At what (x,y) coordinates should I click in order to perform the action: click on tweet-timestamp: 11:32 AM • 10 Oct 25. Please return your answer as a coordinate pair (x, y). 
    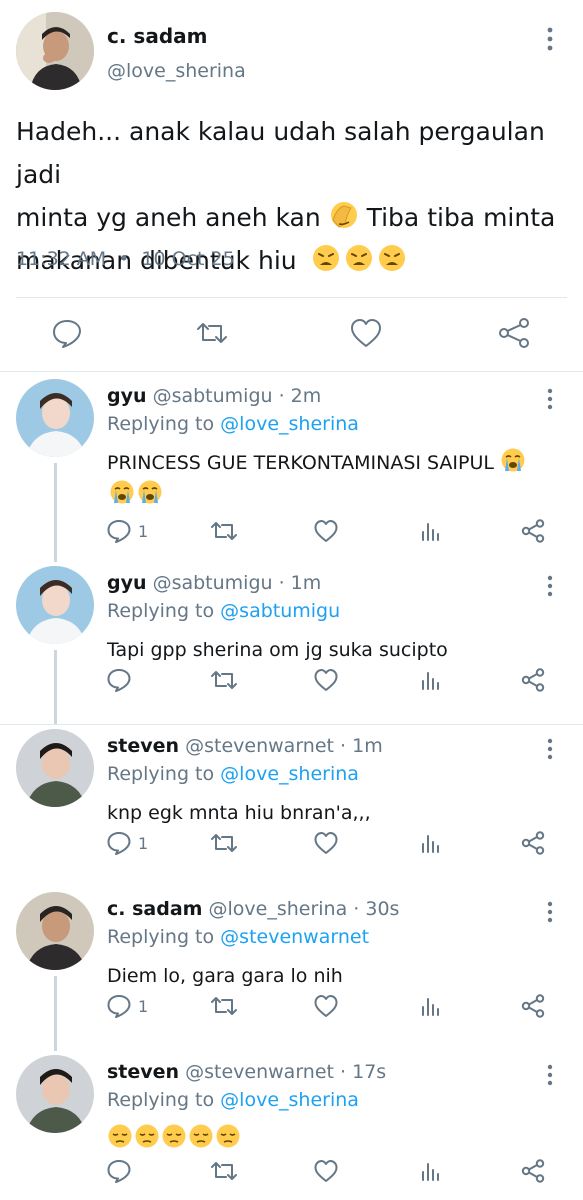
    Looking at the image, I should click on (125, 259).